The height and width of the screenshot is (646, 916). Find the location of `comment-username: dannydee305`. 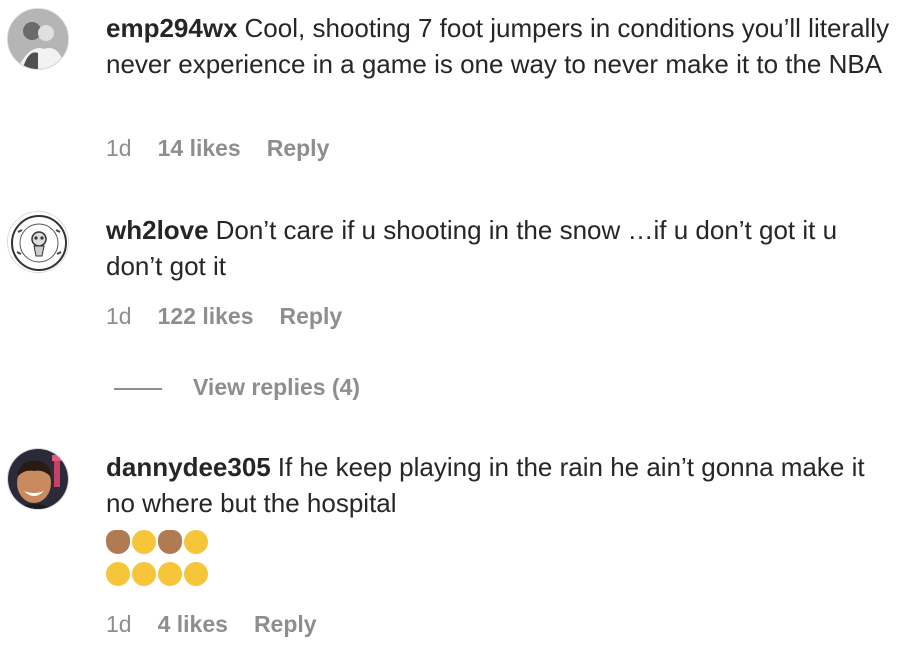

comment-username: dannydee305 is located at coordinates (188, 467).